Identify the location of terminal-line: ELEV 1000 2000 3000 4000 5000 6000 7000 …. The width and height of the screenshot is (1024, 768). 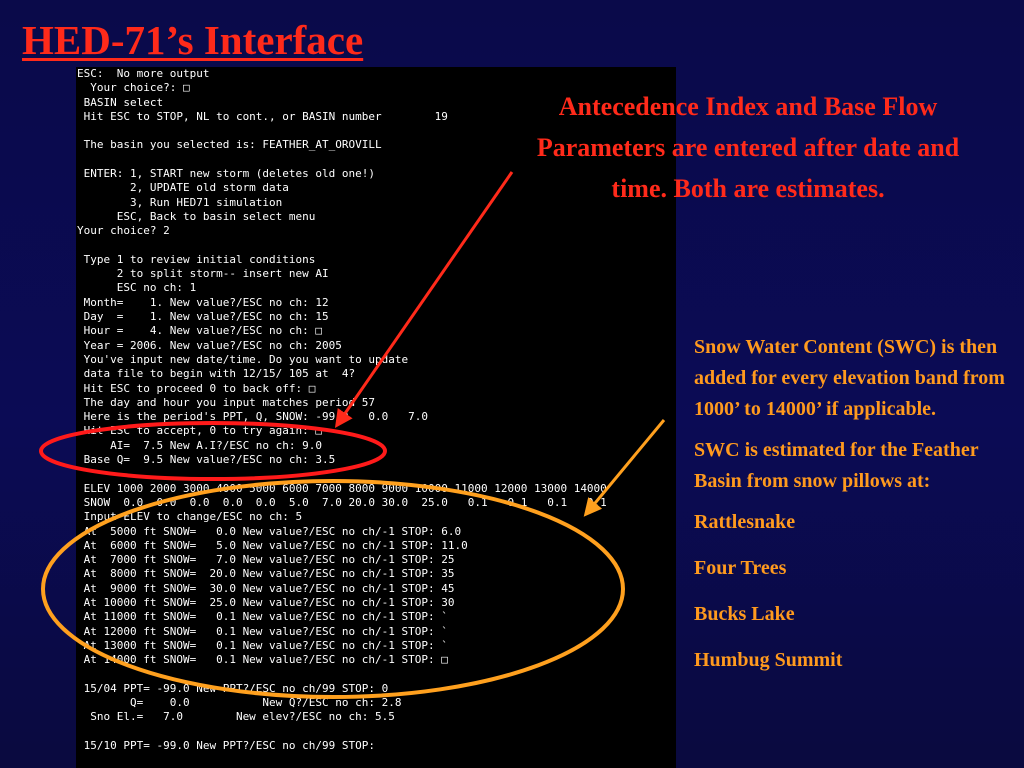
(342, 488).